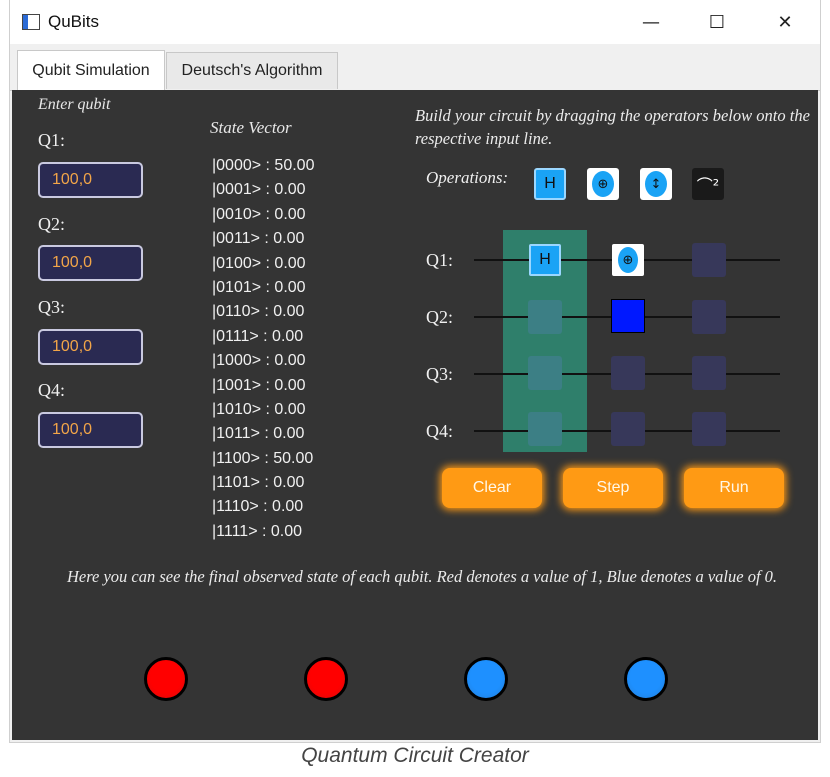  What do you see at coordinates (717, 22) in the screenshot?
I see `maximize-button: ☐` at bounding box center [717, 22].